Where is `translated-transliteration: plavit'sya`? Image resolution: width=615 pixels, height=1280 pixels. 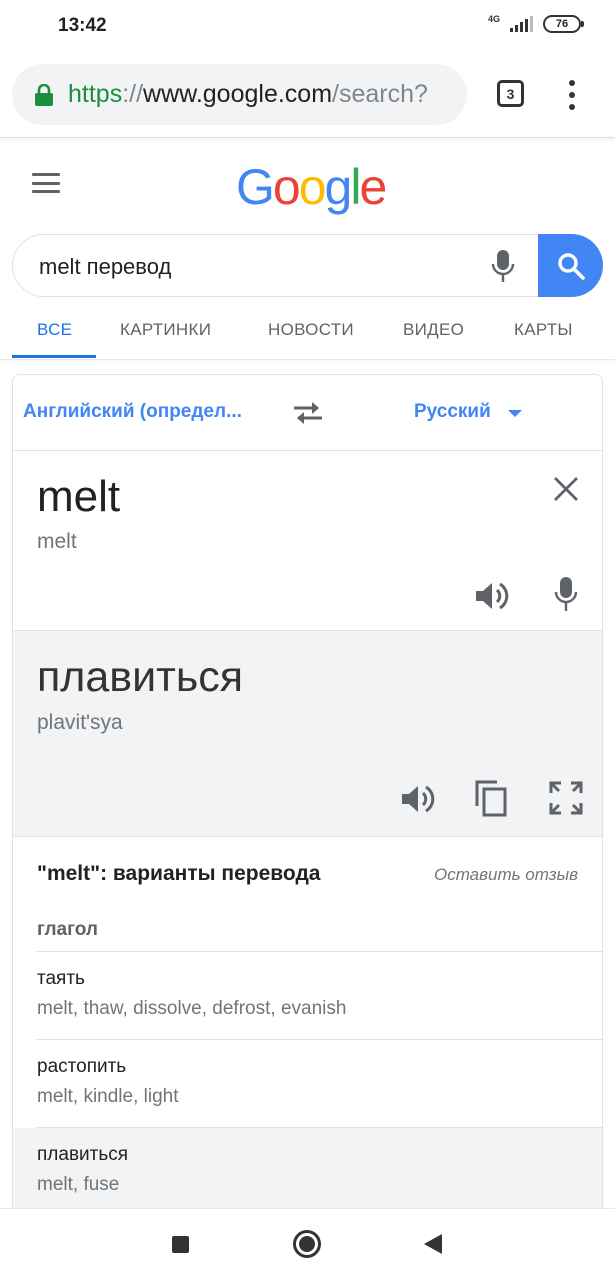
translated-transliteration: plavit'sya is located at coordinates (80, 722).